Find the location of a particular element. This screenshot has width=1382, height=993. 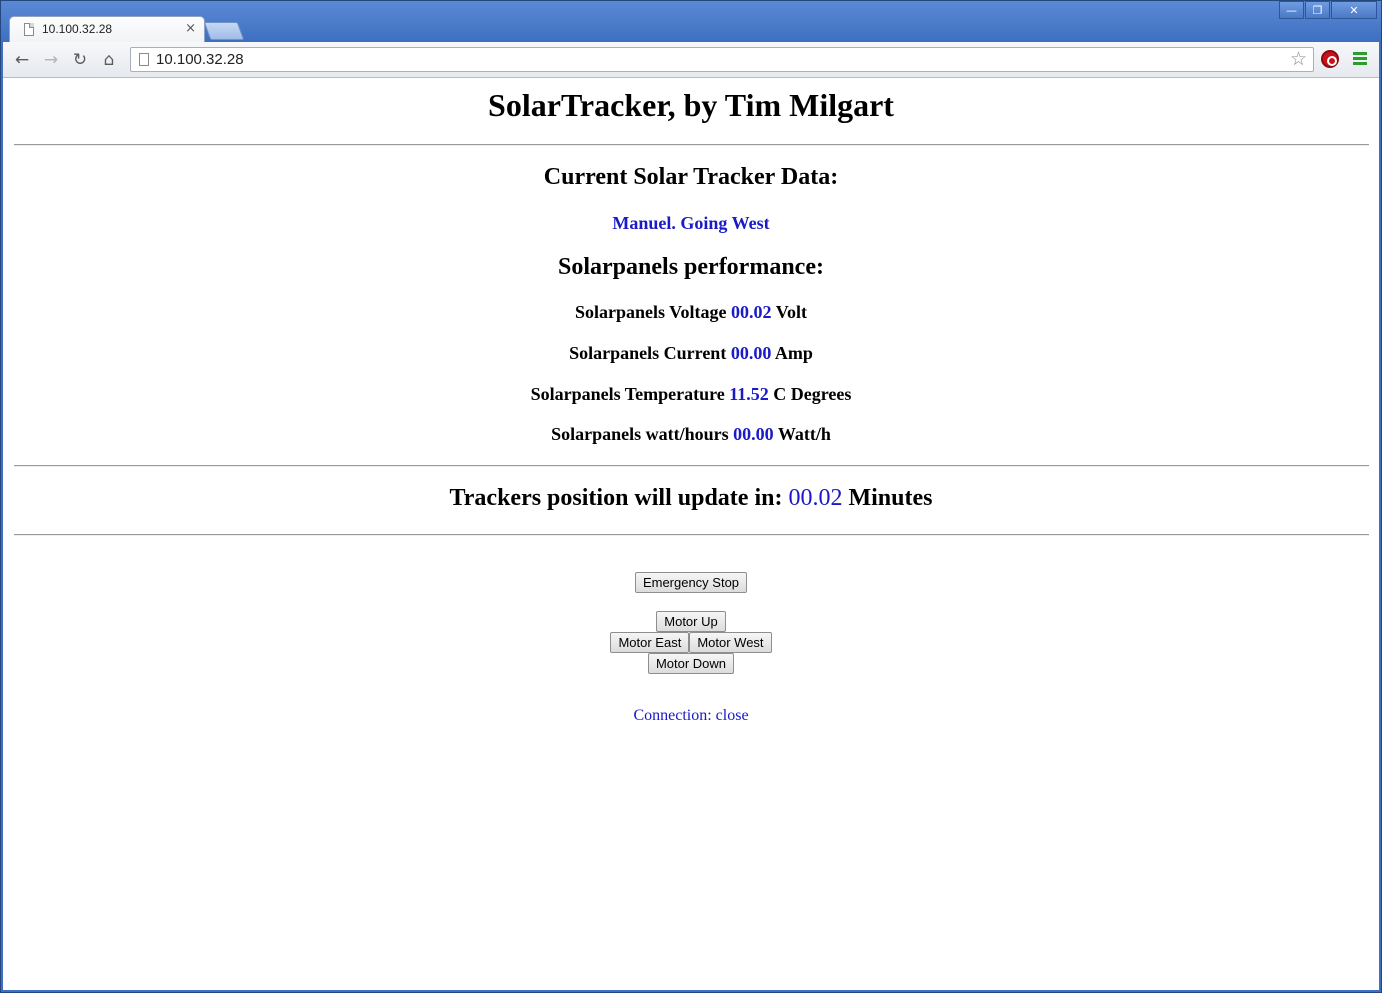

update-label: Trackers position will update in: is located at coordinates (616, 498).